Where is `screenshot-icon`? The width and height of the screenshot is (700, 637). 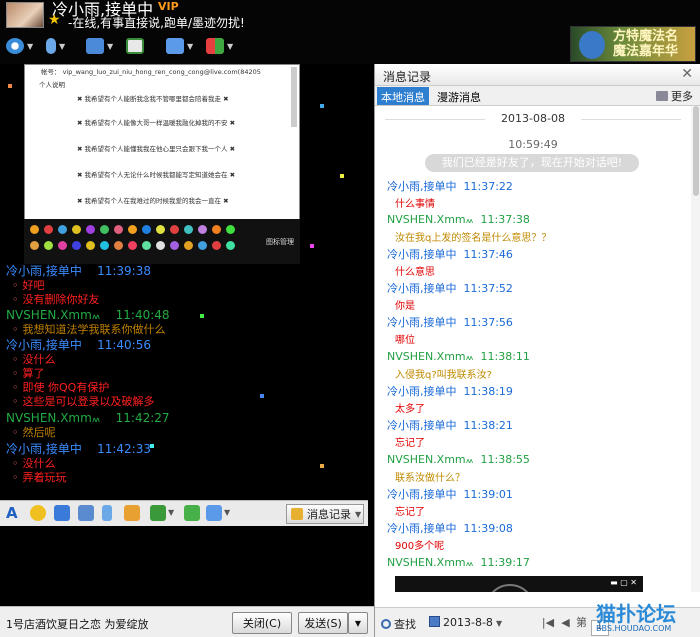
screenshot-icon is located at coordinates (86, 513).